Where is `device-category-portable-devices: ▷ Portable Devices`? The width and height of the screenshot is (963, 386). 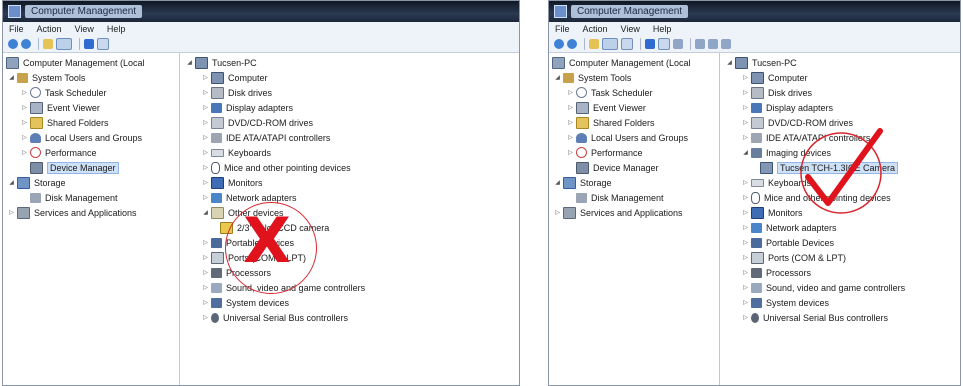 device-category-portable-devices: ▷ Portable Devices is located at coordinates (788, 242).